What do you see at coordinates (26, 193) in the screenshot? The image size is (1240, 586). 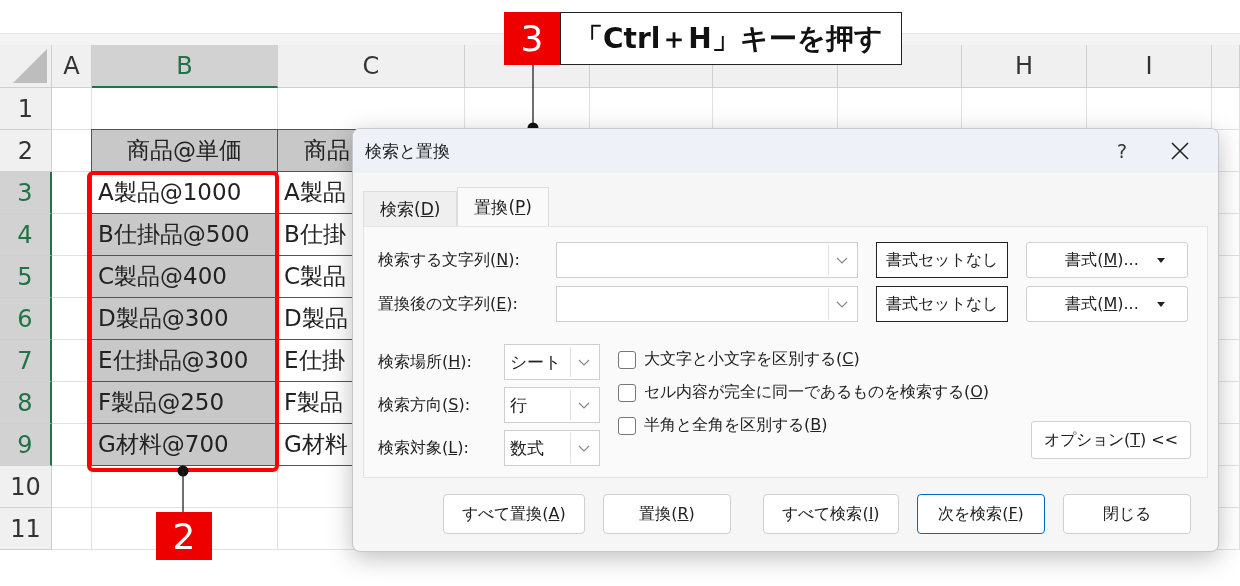 I see `row-header: 3` at bounding box center [26, 193].